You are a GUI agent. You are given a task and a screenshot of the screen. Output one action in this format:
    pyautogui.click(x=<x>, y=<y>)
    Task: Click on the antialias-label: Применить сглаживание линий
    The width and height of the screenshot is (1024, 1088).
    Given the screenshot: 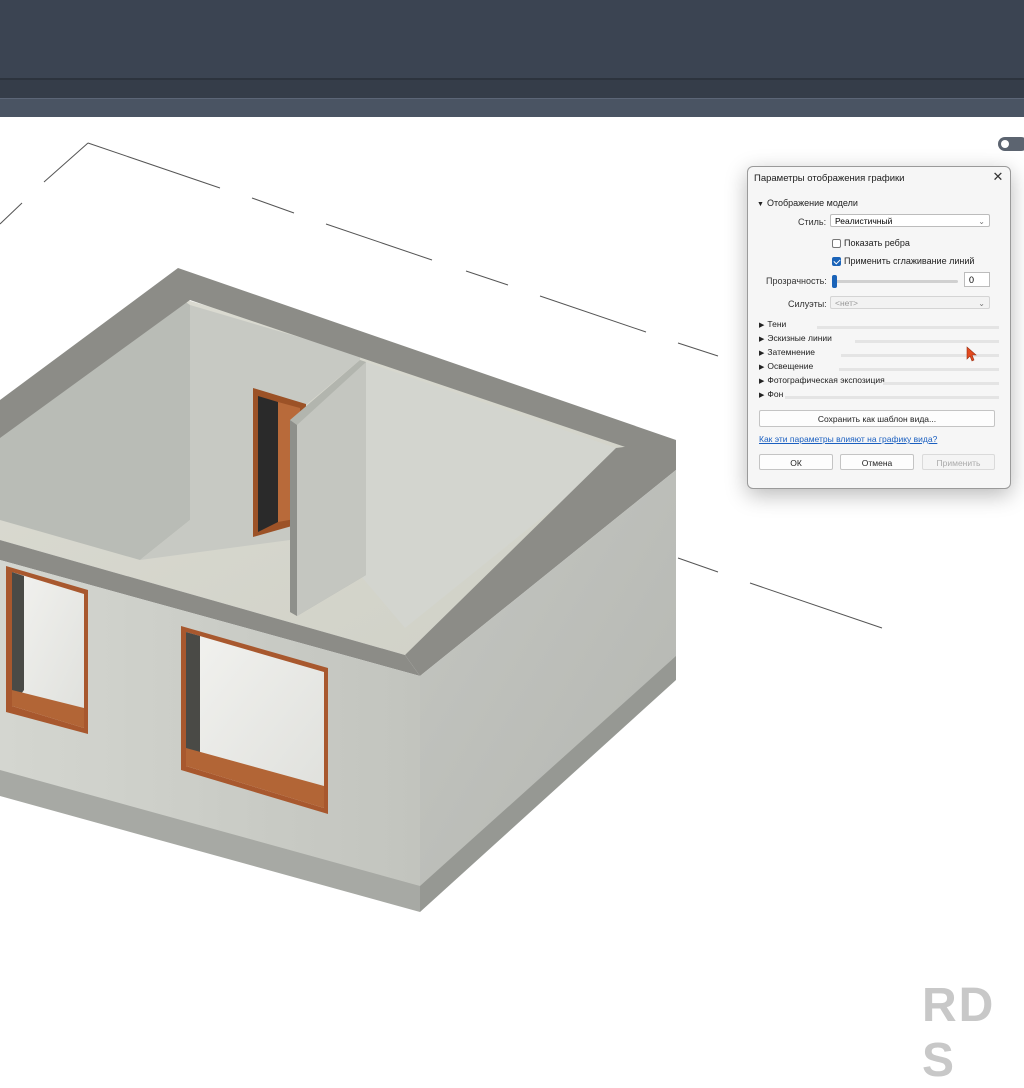 What is the action you would take?
    pyautogui.click(x=909, y=261)
    